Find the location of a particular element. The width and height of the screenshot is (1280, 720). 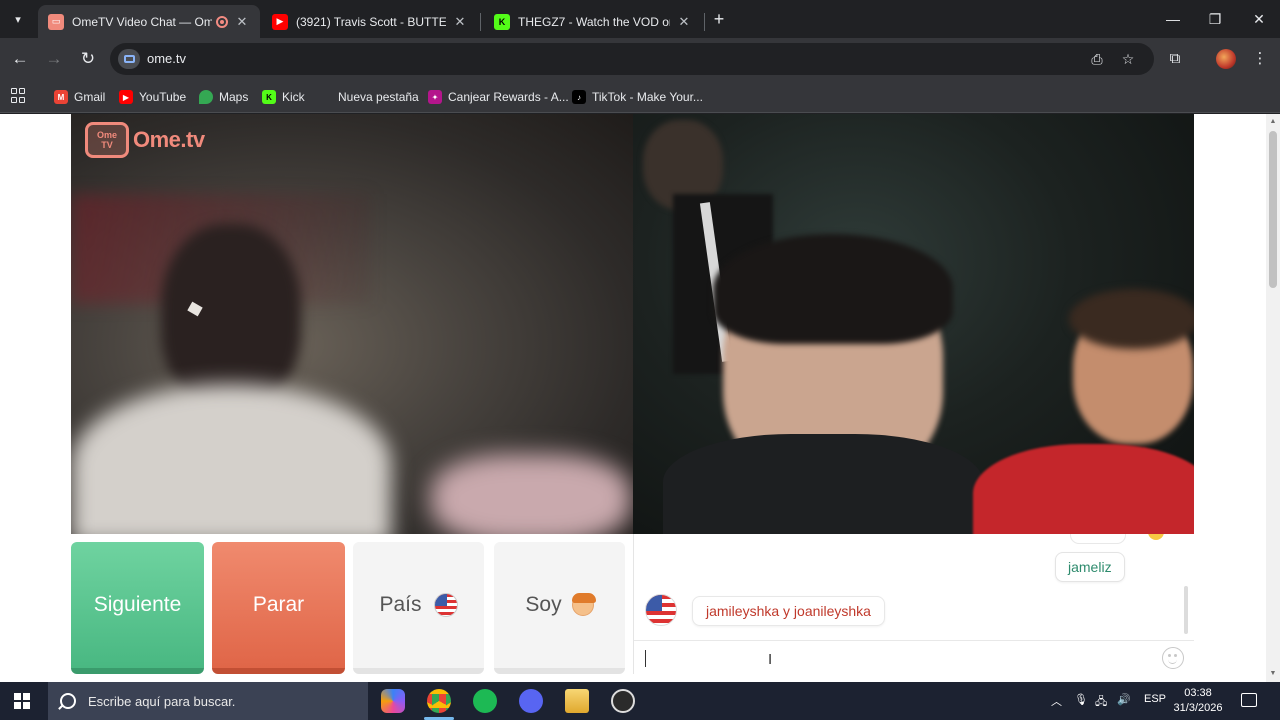

chat-scrollbar is located at coordinates (1186, 610).